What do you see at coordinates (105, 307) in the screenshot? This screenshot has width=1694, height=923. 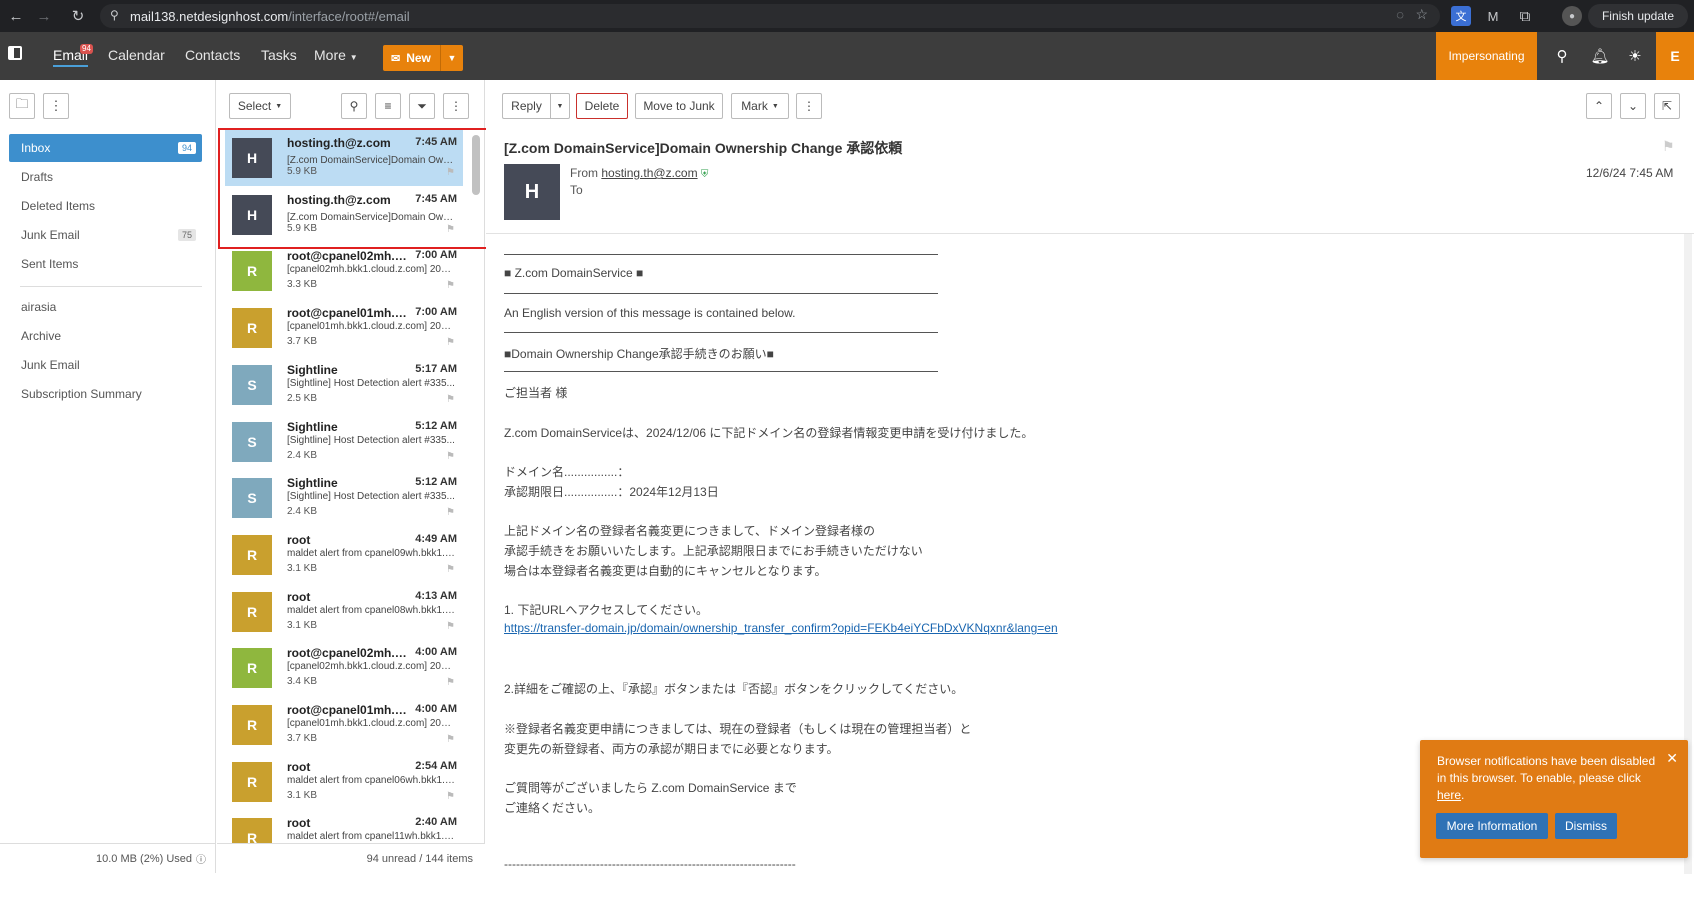 I see `folder-airasia: airasia` at bounding box center [105, 307].